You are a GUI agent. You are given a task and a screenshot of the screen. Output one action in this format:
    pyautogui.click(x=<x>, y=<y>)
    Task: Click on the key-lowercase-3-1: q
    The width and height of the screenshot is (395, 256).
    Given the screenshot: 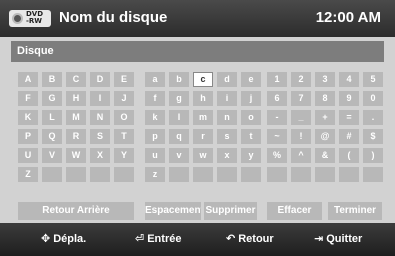 What is the action you would take?
    pyautogui.click(x=179, y=136)
    